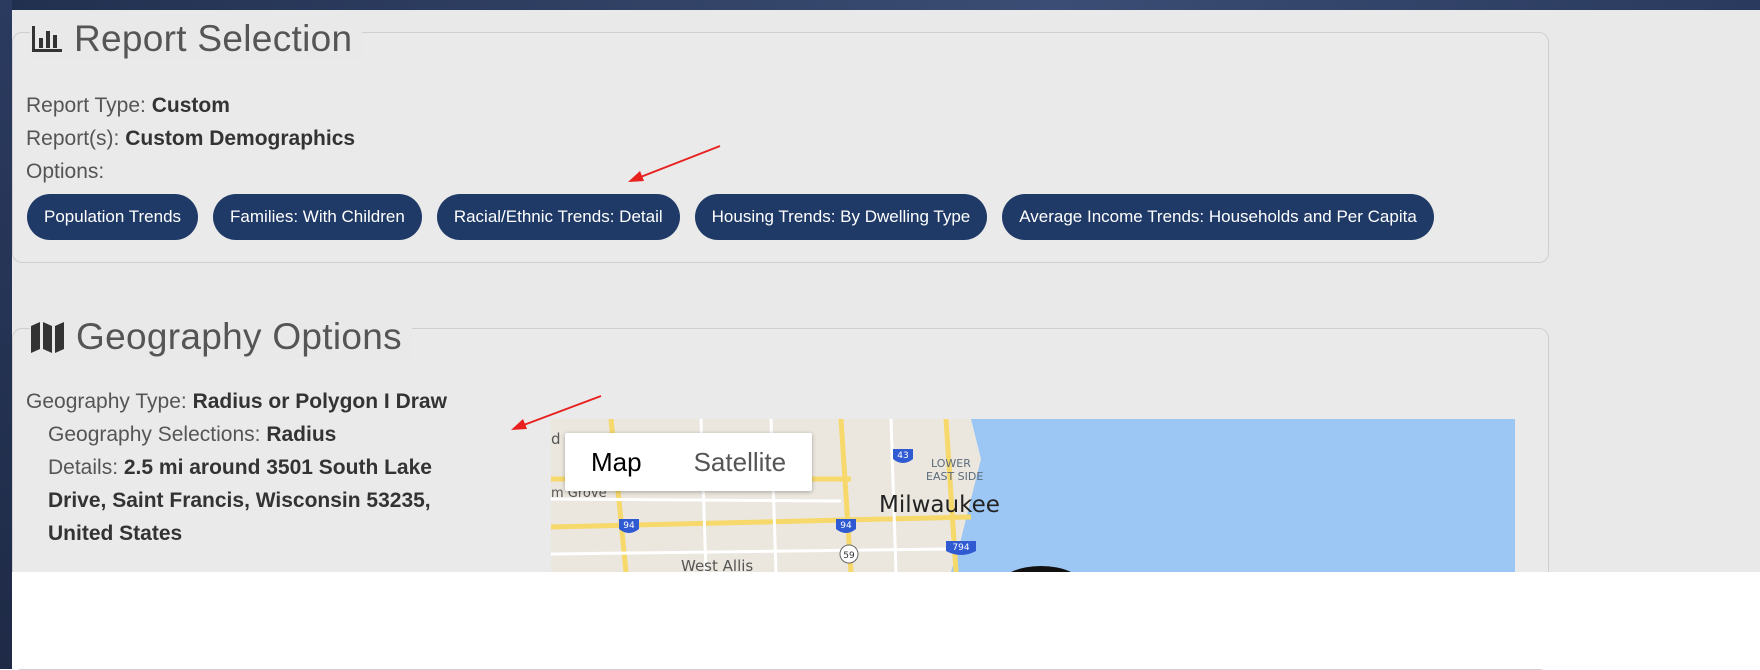 The height and width of the screenshot is (670, 1760). I want to click on map-label-west-allis: West Allis, so click(717, 564).